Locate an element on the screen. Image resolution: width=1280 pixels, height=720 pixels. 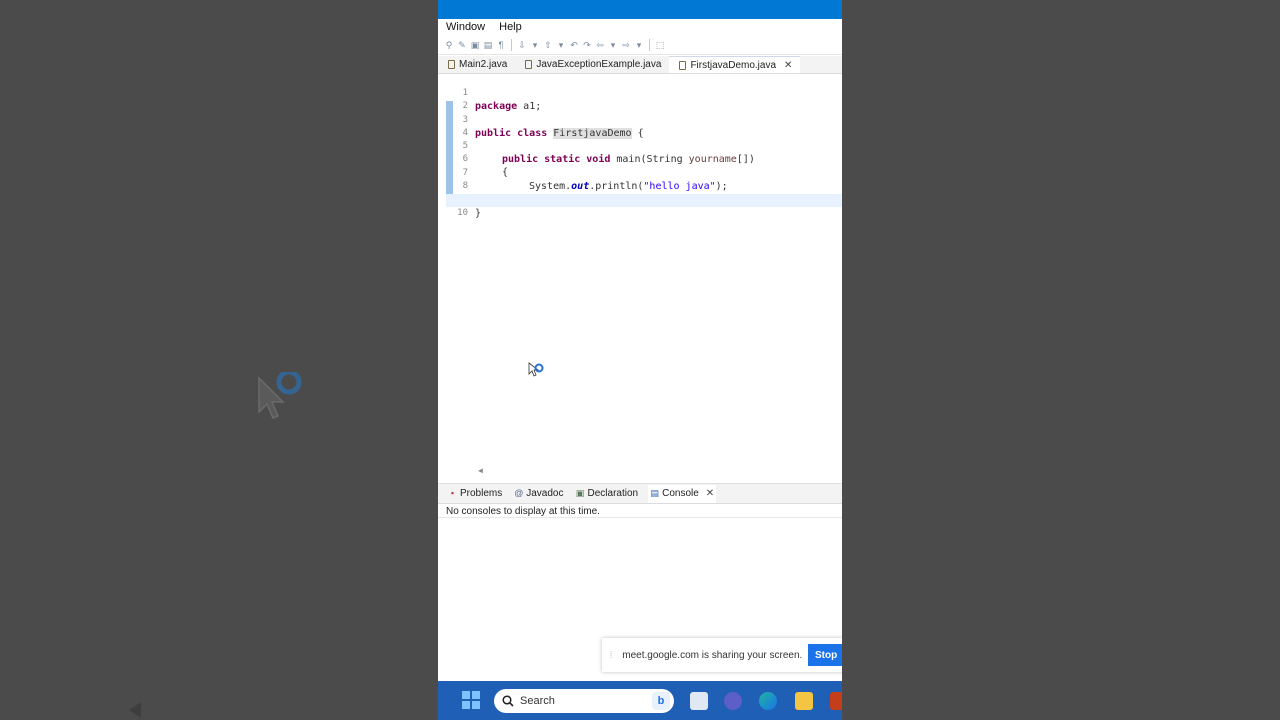
word-wrap-icon: ▤ is located at coordinates (488, 45).